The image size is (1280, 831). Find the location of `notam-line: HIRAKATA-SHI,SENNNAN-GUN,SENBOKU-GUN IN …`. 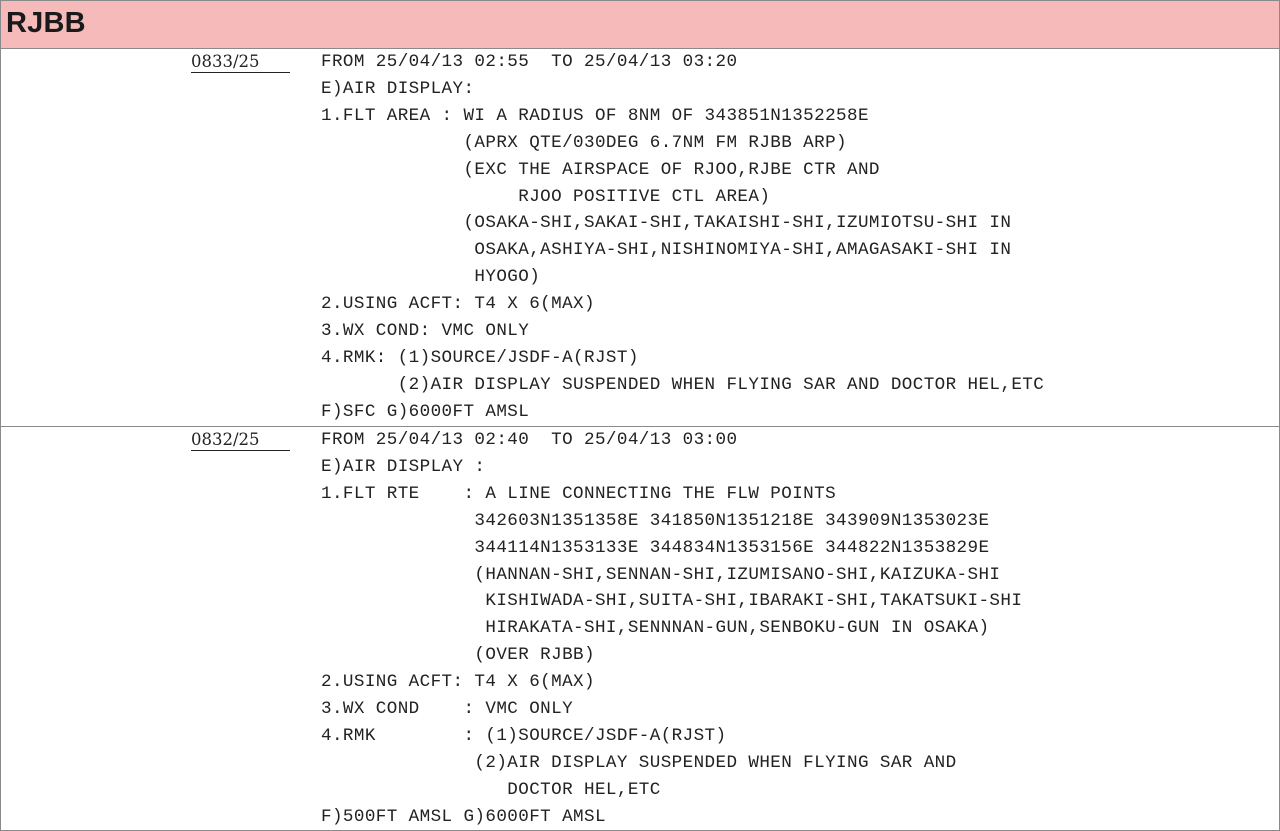

notam-line: HIRAKATA-SHI,SENNNAN-GUN,SENBOKU-GUN IN … is located at coordinates (655, 628).